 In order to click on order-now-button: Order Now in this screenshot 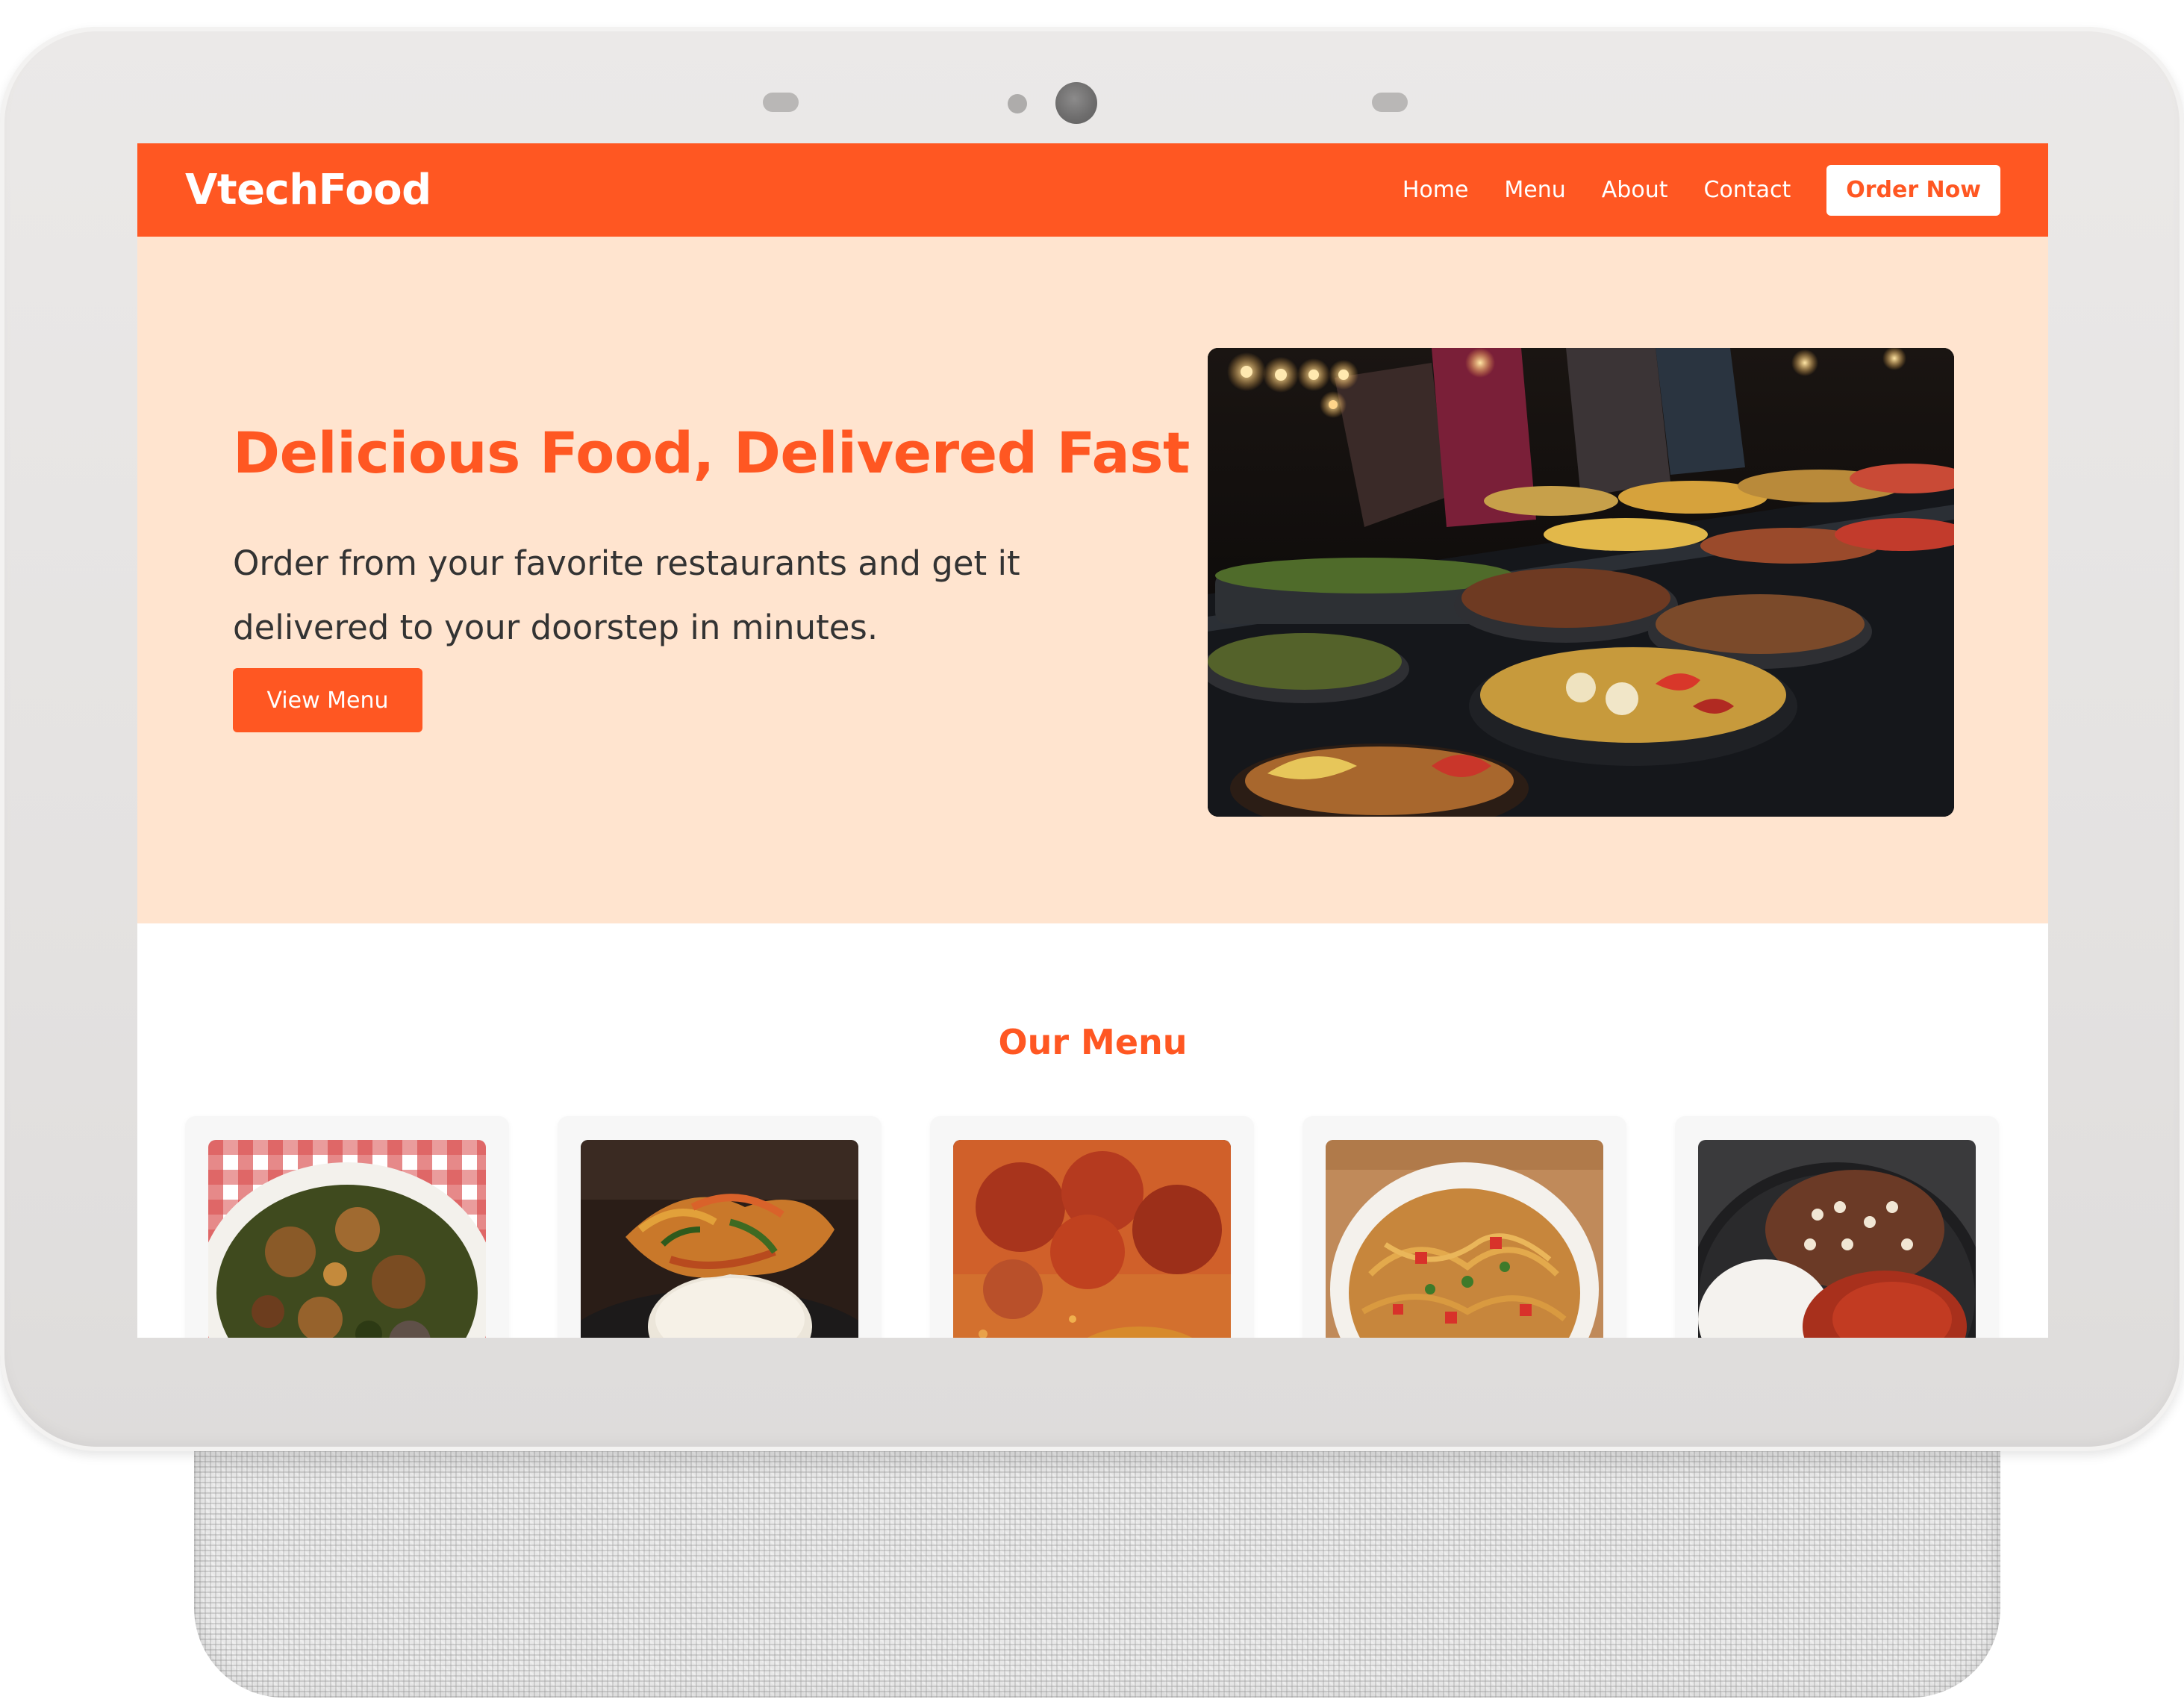, I will do `click(1913, 190)`.